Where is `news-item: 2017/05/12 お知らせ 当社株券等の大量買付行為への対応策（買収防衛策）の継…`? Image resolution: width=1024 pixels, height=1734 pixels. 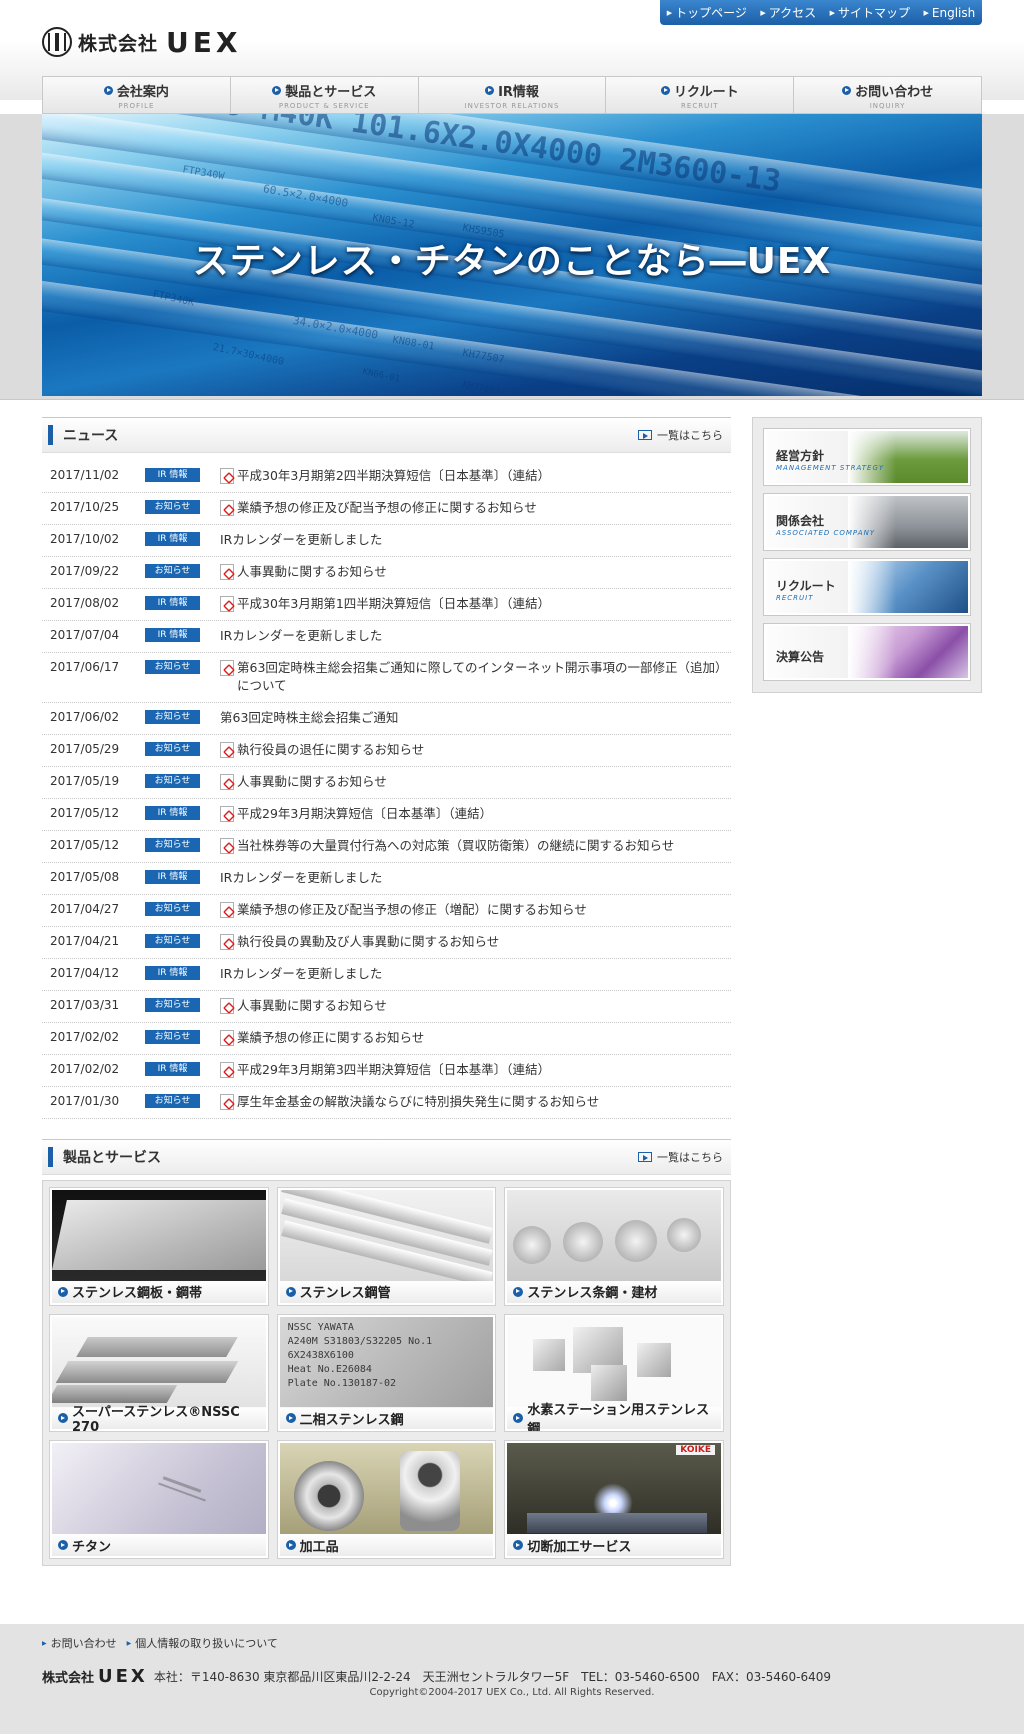
news-item: 2017/05/12 お知らせ 当社株券等の大量買付行為への対応策（買収防衛策）の継… is located at coordinates (386, 847).